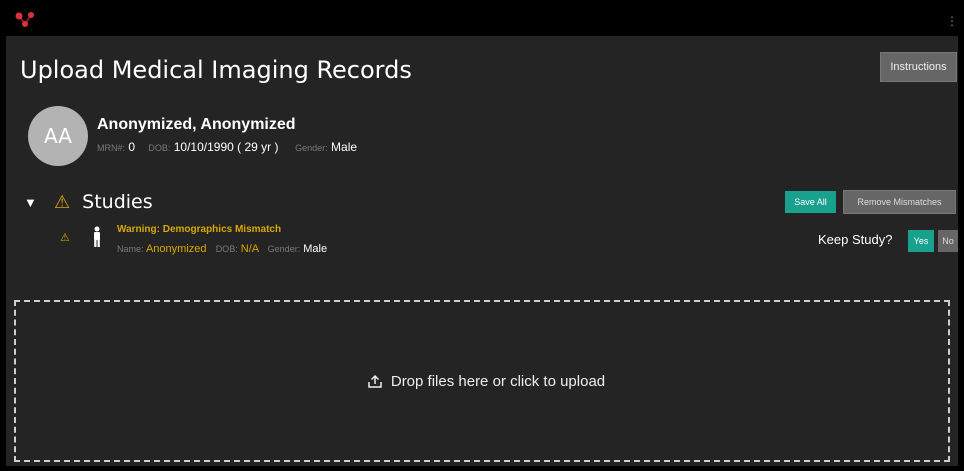  Describe the element at coordinates (855, 239) in the screenshot. I see `keep-study-label: Keep Study?` at that location.